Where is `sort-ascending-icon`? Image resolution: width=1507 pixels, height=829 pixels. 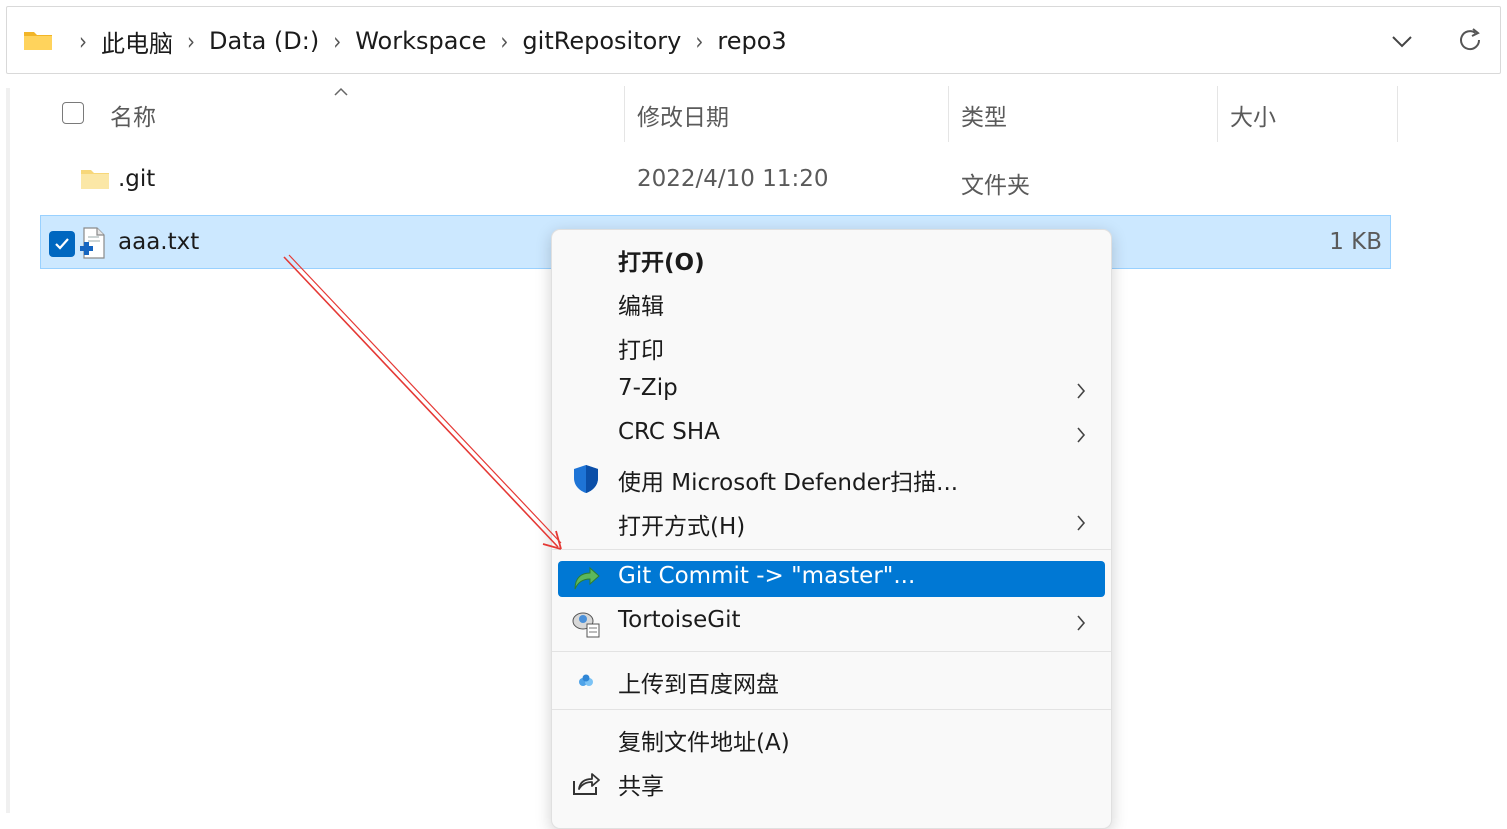
sort-ascending-icon is located at coordinates (341, 91).